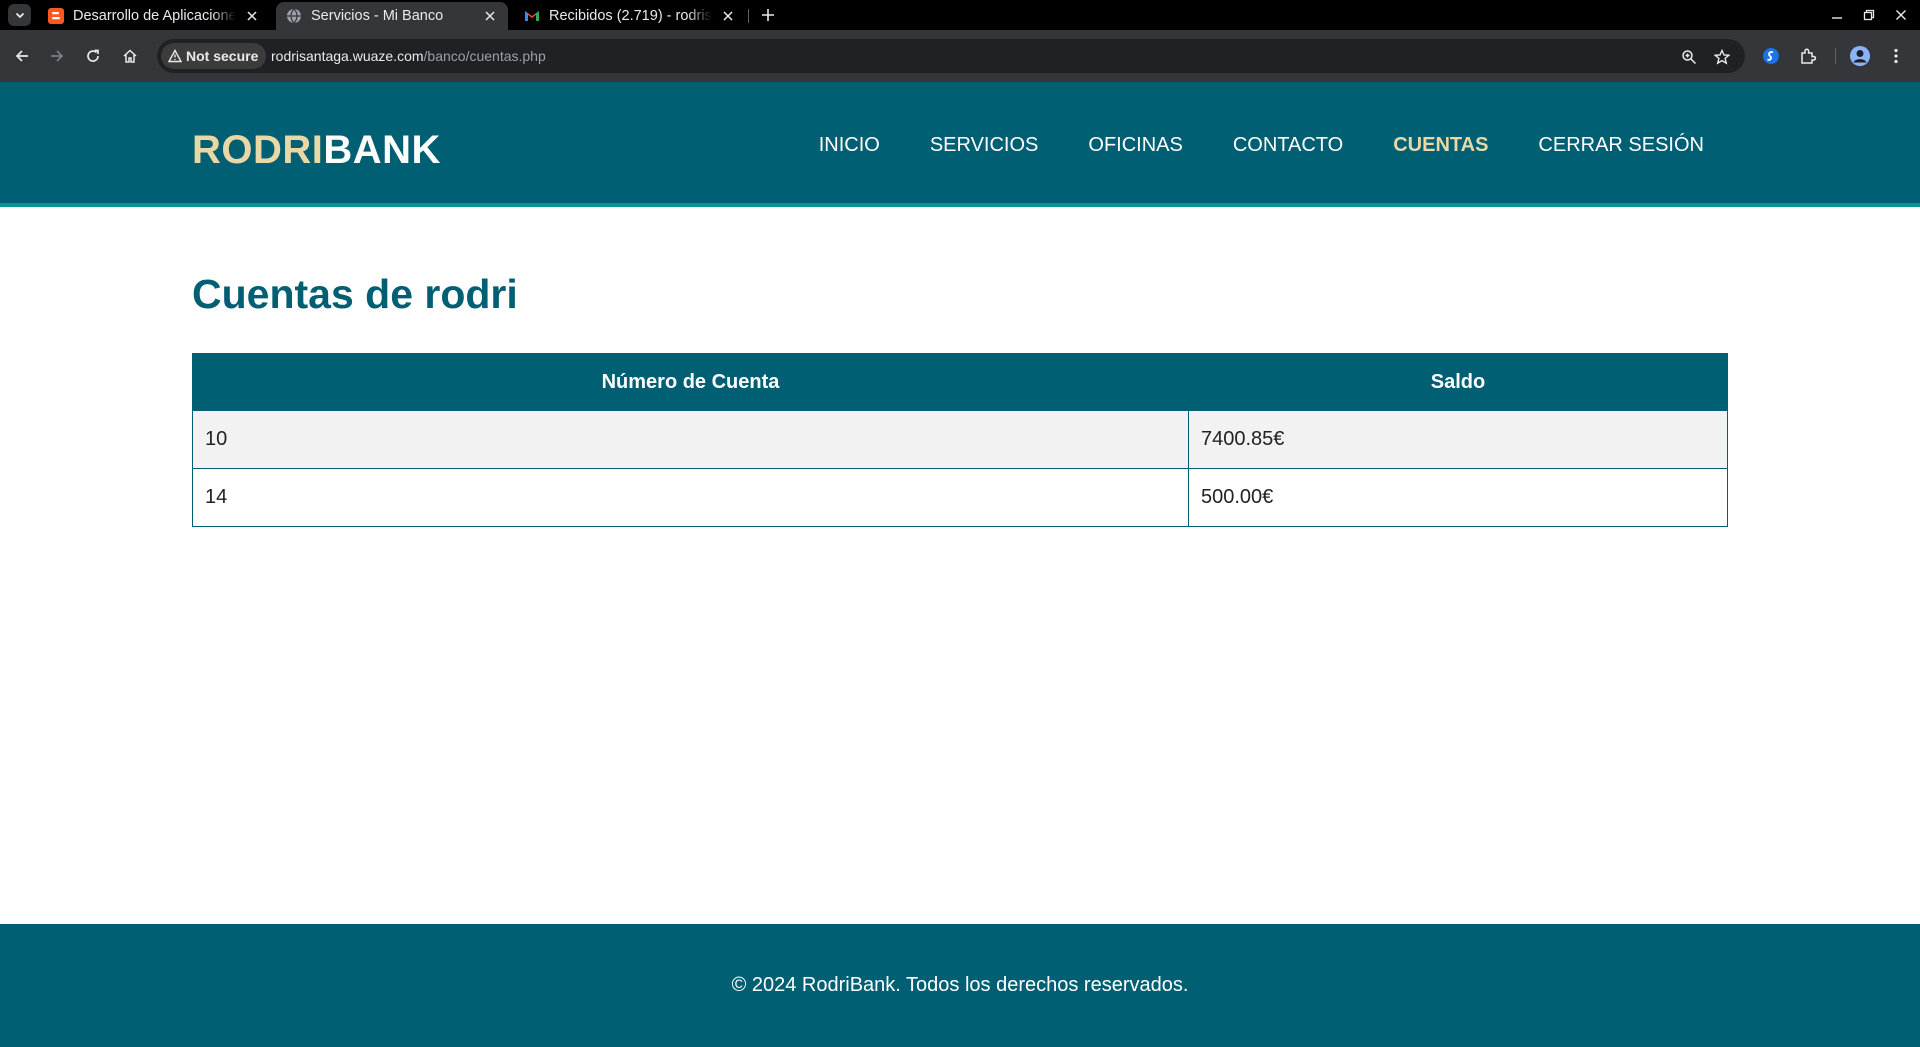  Describe the element at coordinates (1896, 56) in the screenshot. I see `kebab-menu-icon` at that location.